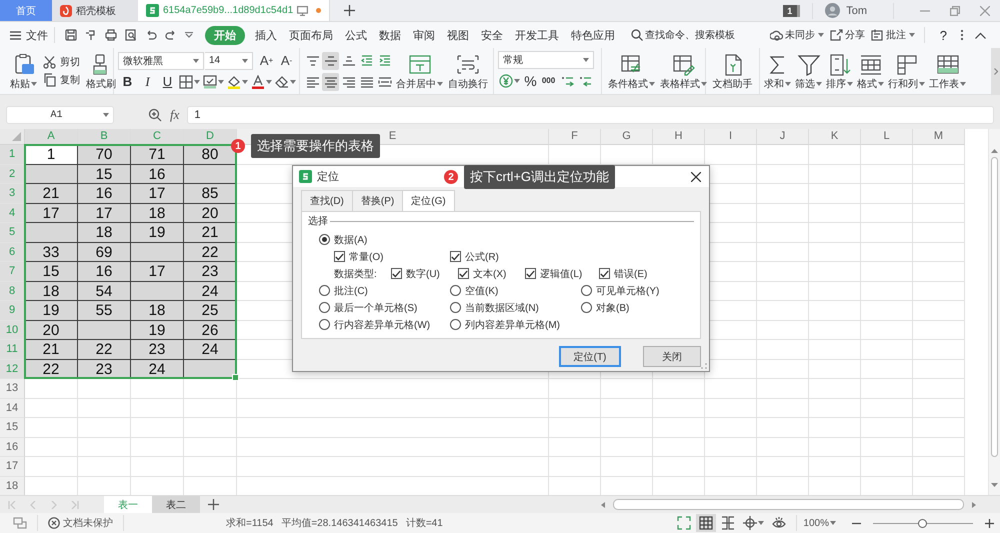 The image size is (1000, 533). I want to click on radio-label: 对象(B), so click(613, 307).